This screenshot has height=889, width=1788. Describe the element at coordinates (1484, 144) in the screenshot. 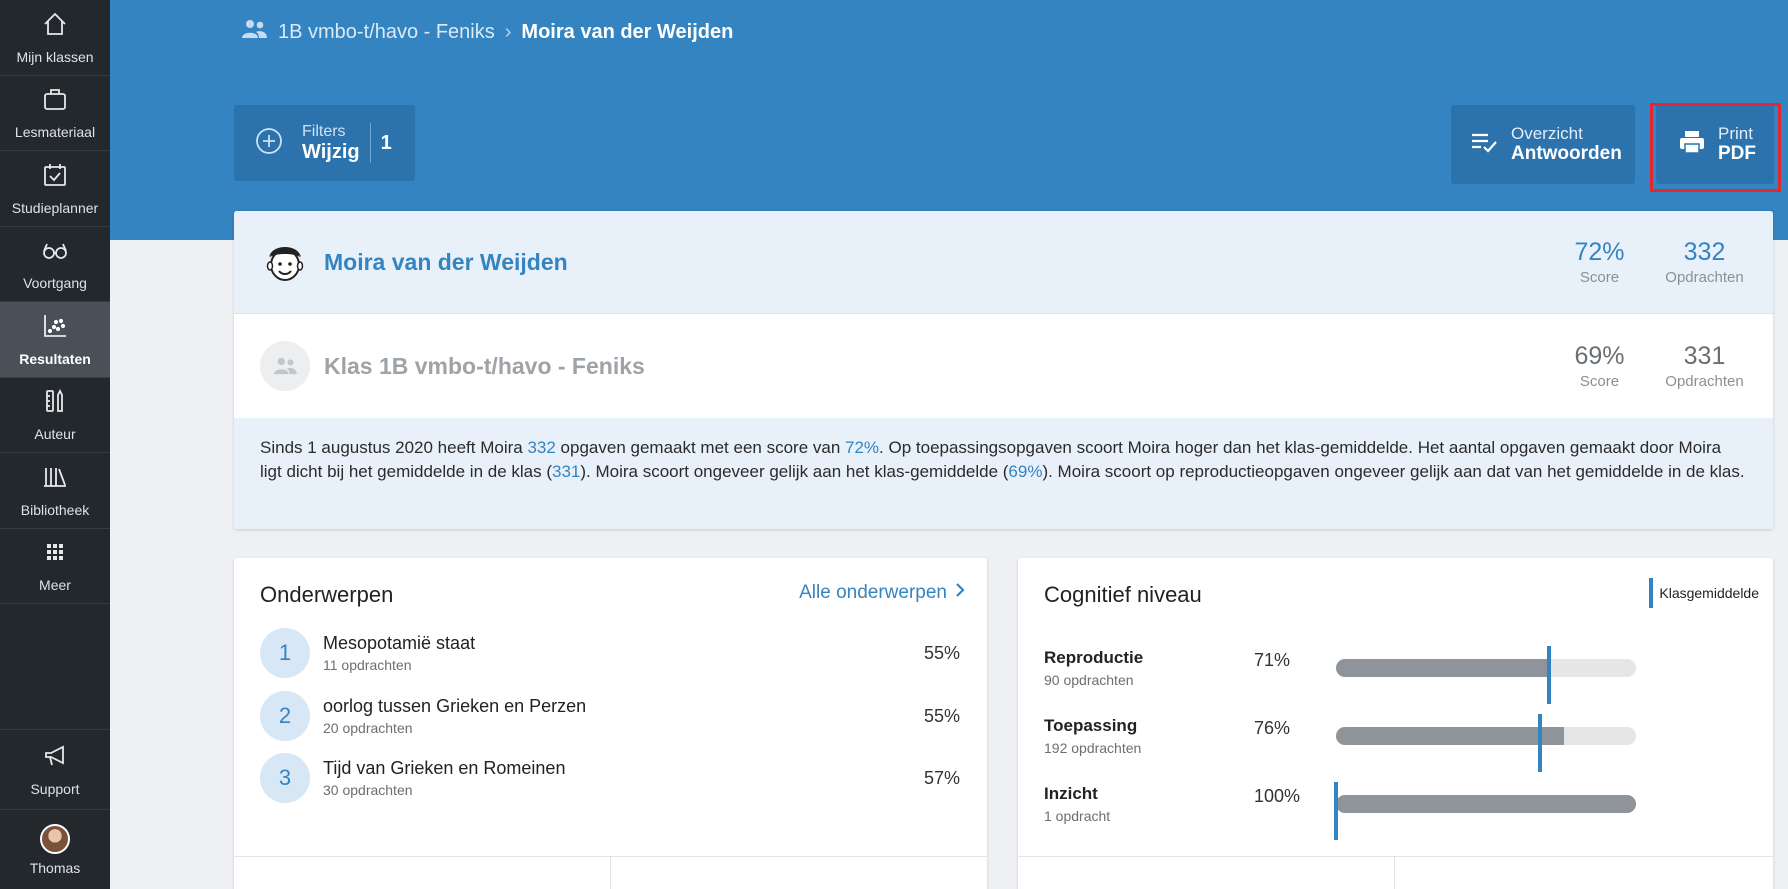

I see `list-check-icon` at that location.